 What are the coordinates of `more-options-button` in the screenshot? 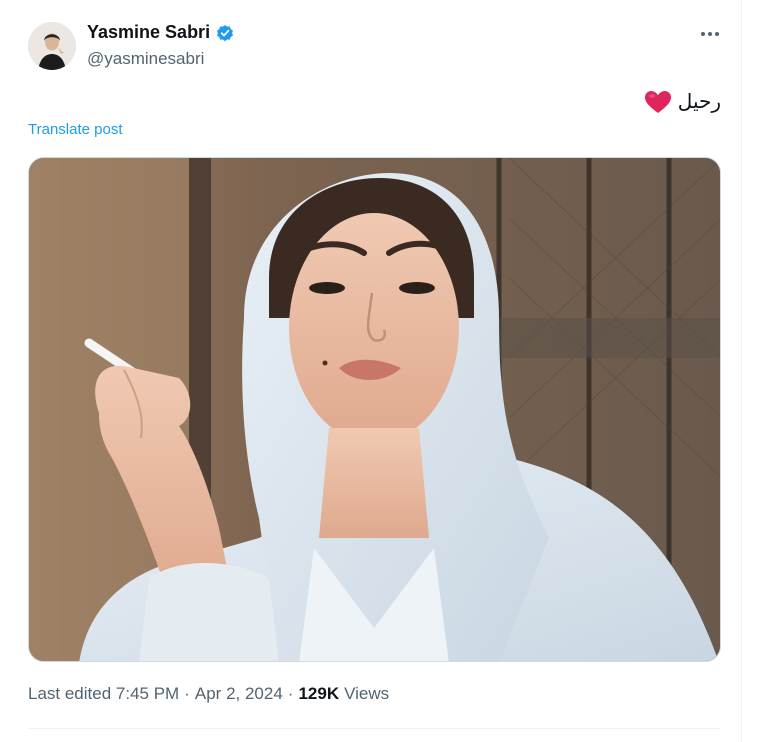 It's located at (710, 34).